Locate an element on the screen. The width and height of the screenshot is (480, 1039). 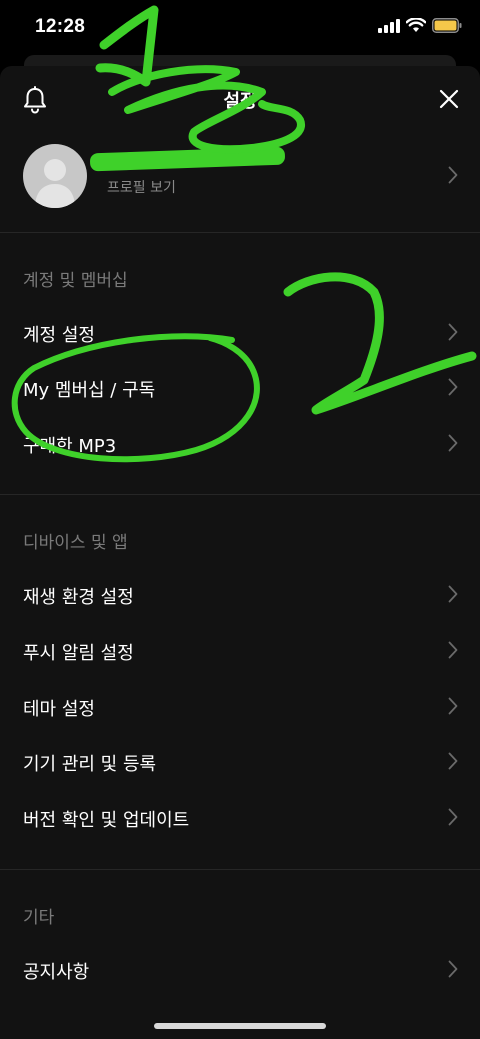
row-device-management: 기기 관리 및 등록 is located at coordinates (240, 762).